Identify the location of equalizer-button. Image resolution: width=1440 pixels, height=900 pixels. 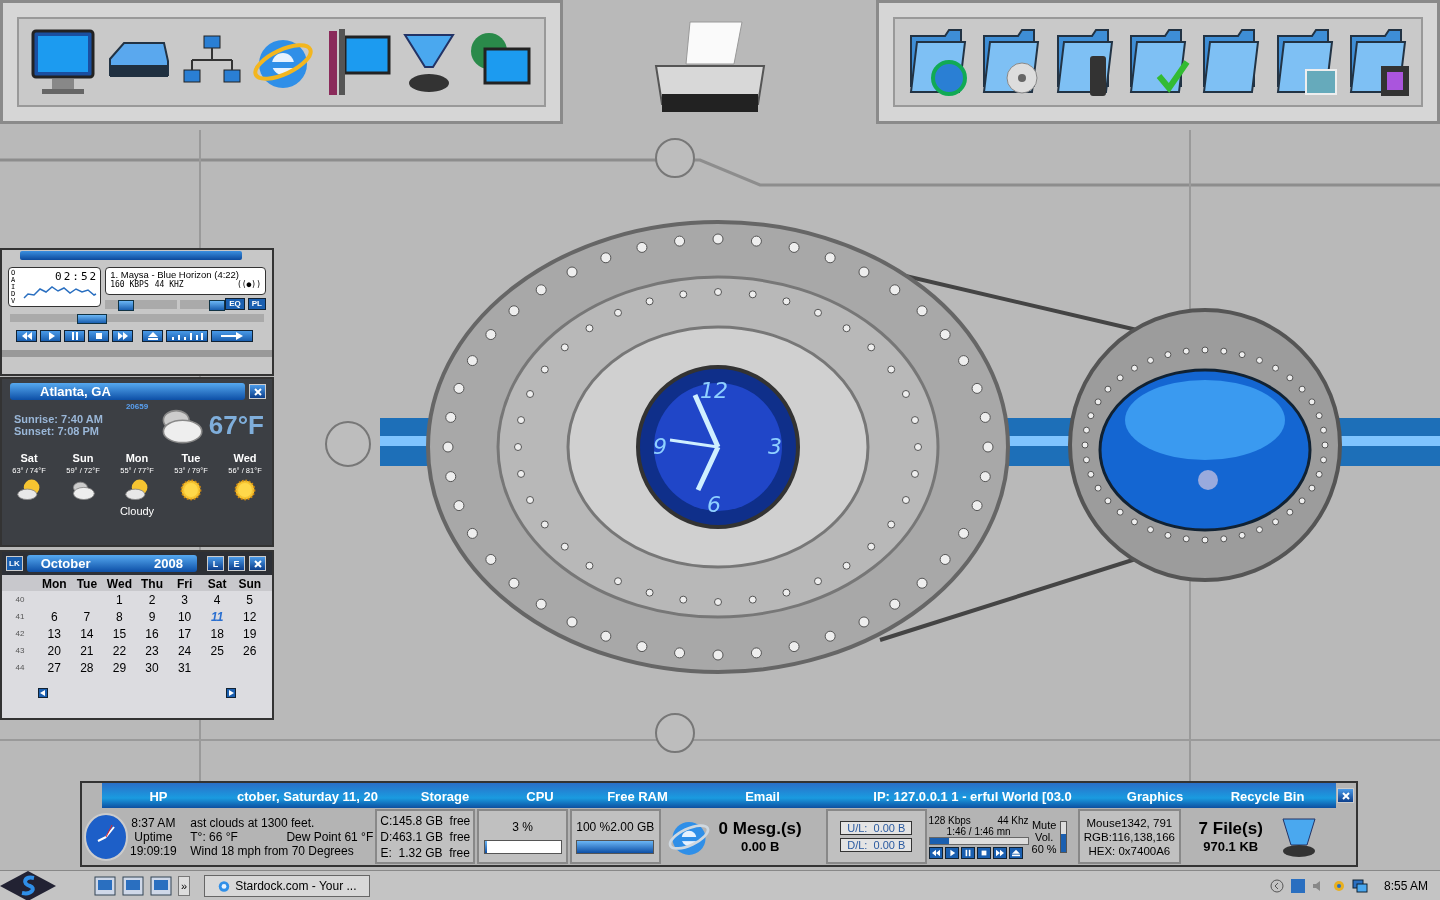
(187, 336).